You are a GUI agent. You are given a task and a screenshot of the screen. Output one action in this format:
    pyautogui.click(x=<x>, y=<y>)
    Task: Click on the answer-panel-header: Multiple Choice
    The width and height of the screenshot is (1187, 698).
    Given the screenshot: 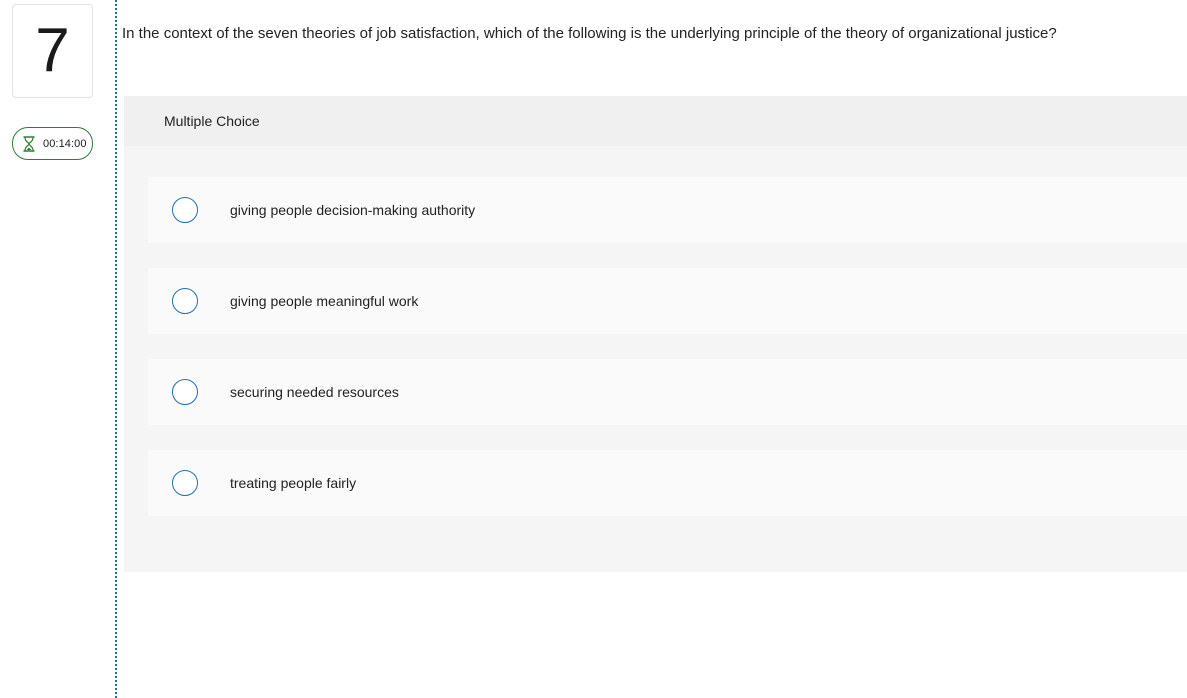 What is the action you would take?
    pyautogui.click(x=655, y=121)
    